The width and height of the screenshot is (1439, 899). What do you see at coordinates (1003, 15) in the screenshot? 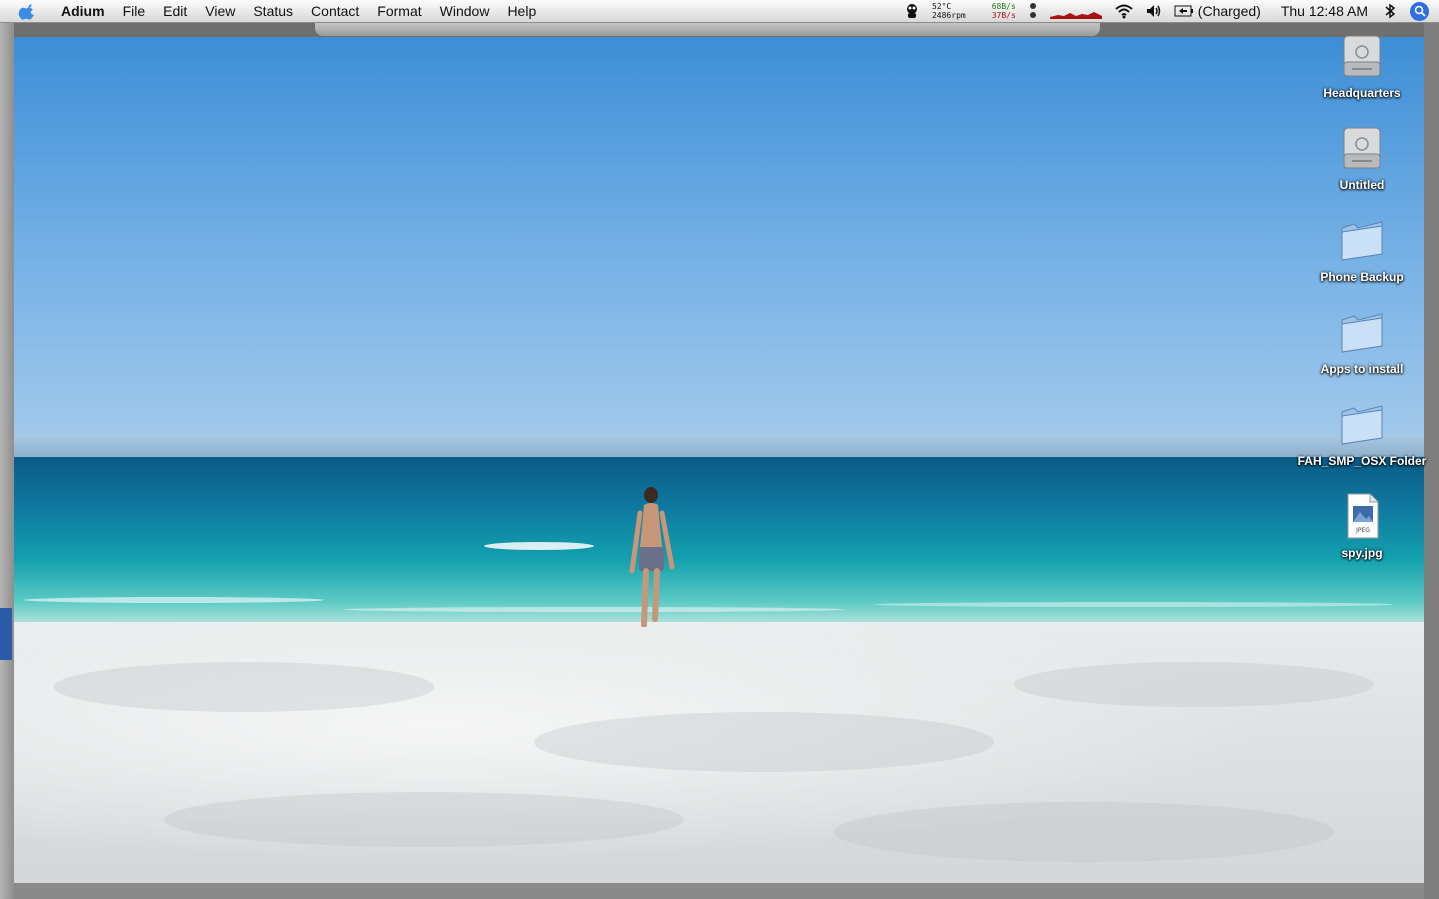
I see `network-down-readout: 37B/s` at bounding box center [1003, 15].